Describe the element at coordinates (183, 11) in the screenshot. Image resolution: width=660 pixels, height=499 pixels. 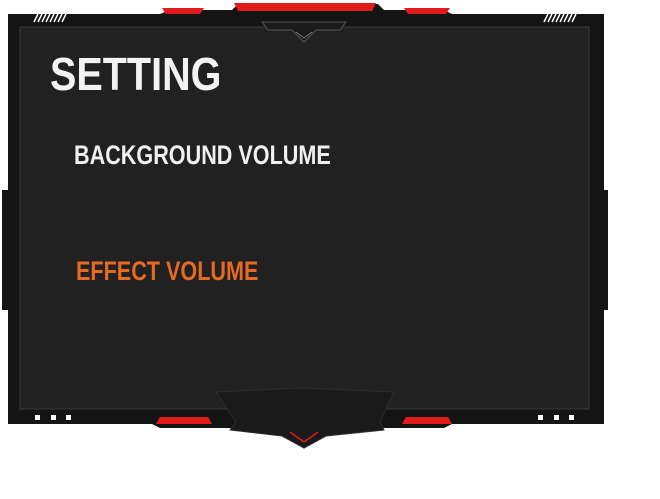
I see `top-left-red-accent` at that location.